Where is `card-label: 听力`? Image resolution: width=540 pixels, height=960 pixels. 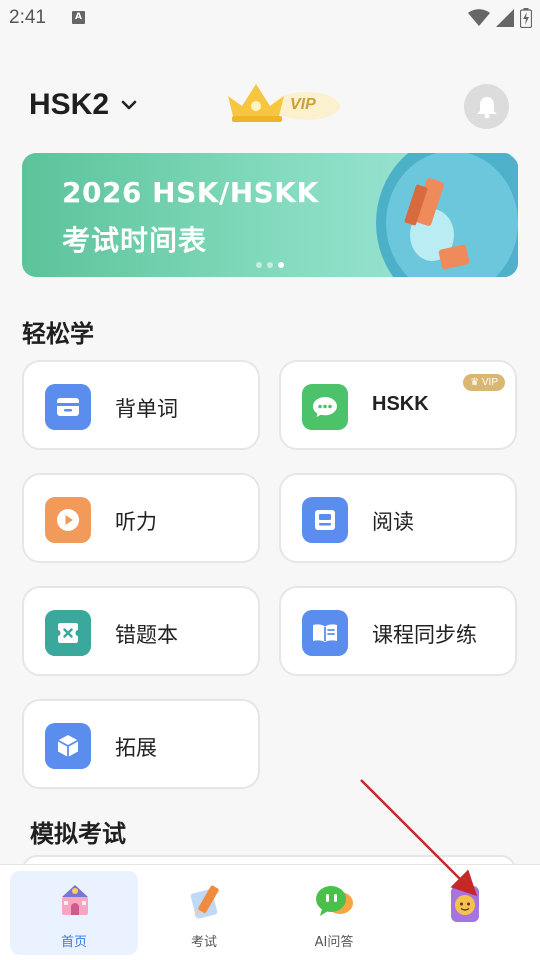
card-label: 听力 is located at coordinates (136, 522).